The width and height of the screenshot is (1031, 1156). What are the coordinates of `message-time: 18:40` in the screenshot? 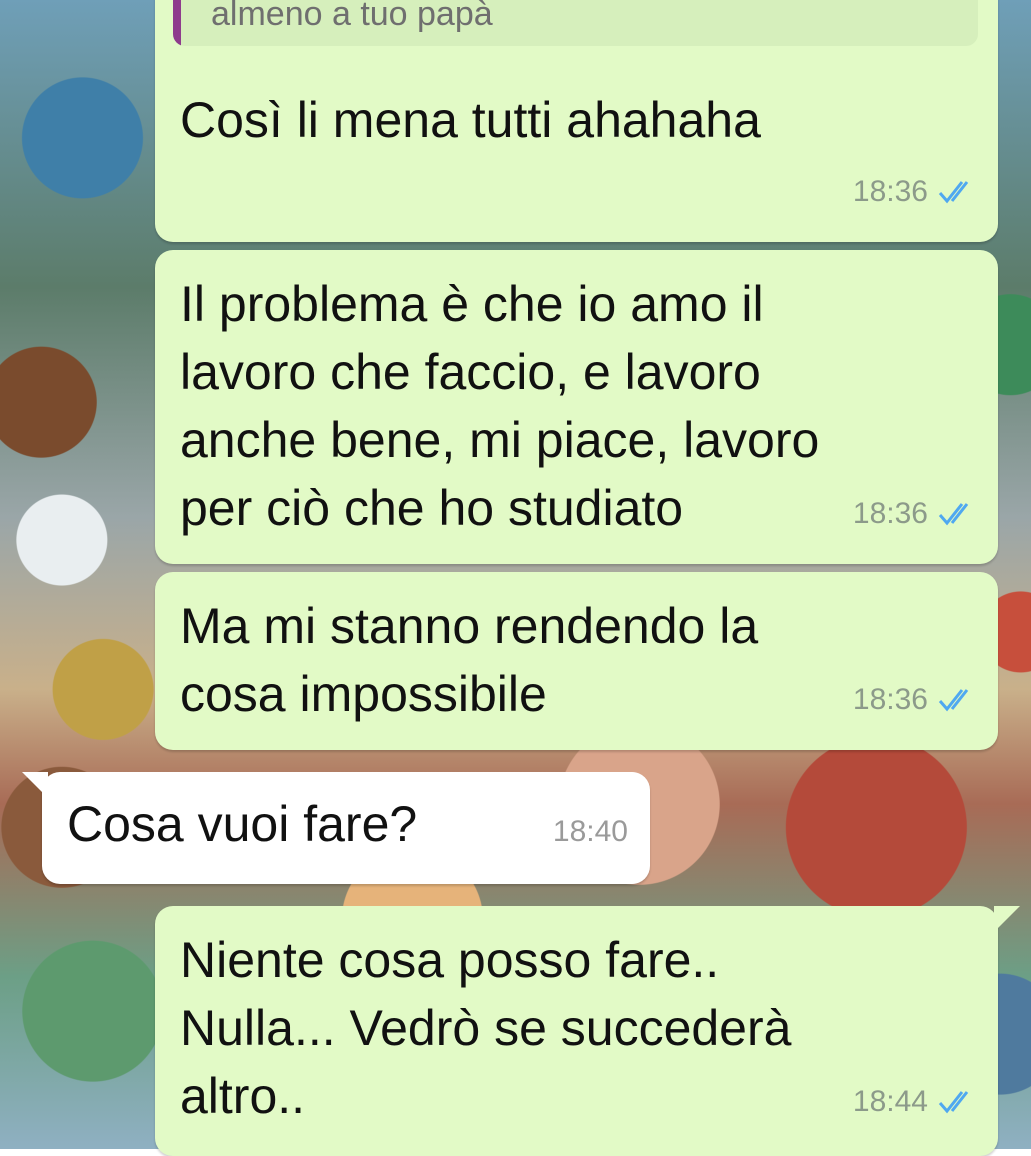 It's located at (590, 831).